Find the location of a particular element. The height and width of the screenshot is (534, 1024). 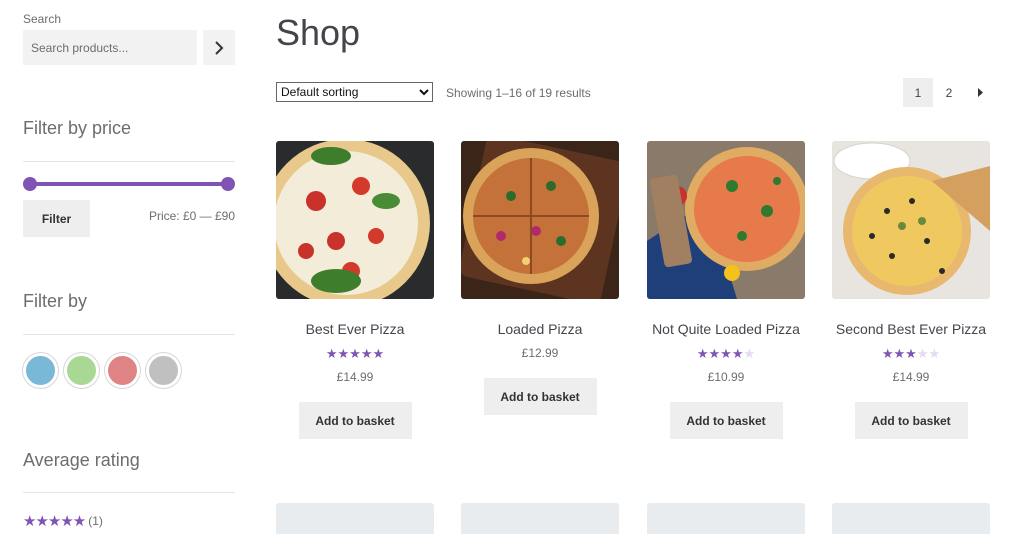

page-1-button: 1 is located at coordinates (918, 92).